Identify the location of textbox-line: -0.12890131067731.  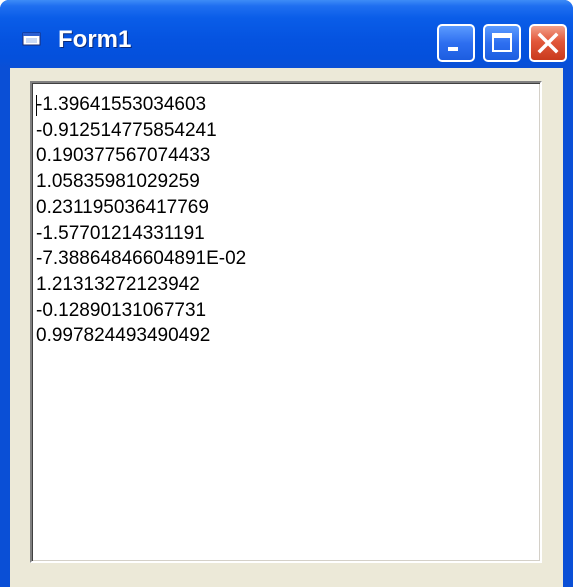
(121, 310).